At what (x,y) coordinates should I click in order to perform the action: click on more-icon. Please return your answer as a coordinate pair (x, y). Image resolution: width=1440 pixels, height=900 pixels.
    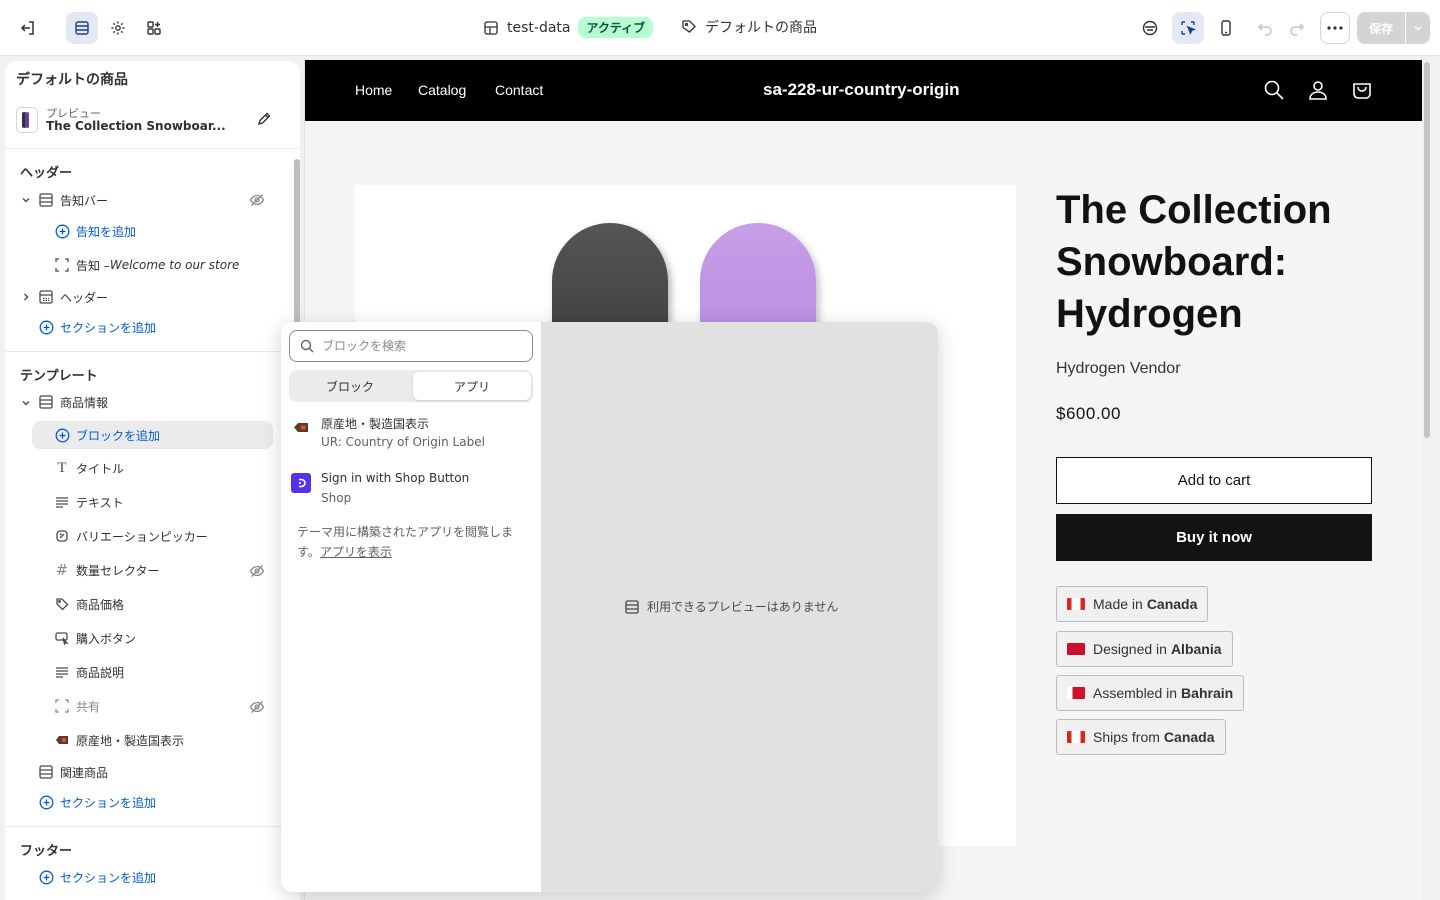
    Looking at the image, I should click on (1335, 28).